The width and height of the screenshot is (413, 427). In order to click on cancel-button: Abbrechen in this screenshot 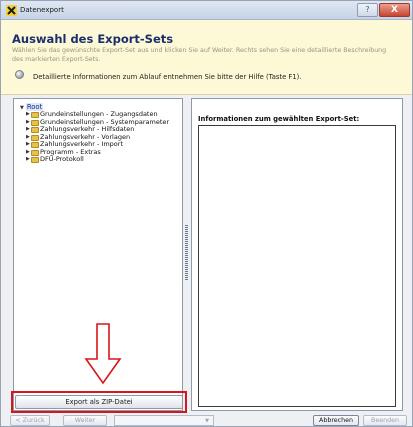, I will do `click(336, 420)`.